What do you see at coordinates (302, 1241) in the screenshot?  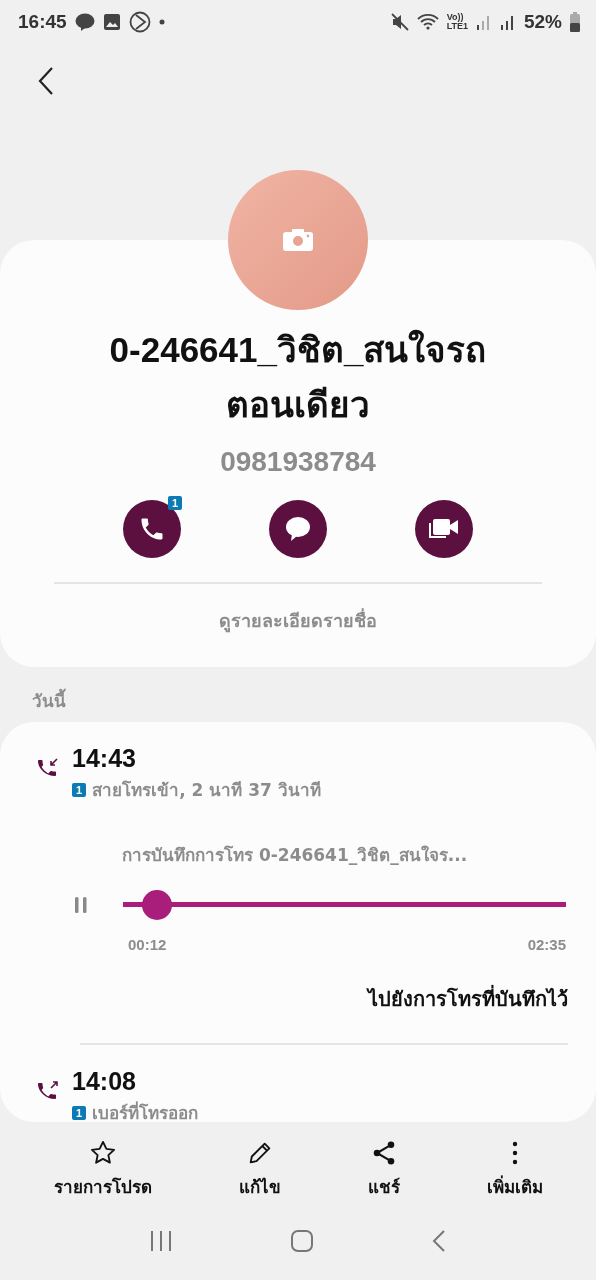 I see `home-icon` at bounding box center [302, 1241].